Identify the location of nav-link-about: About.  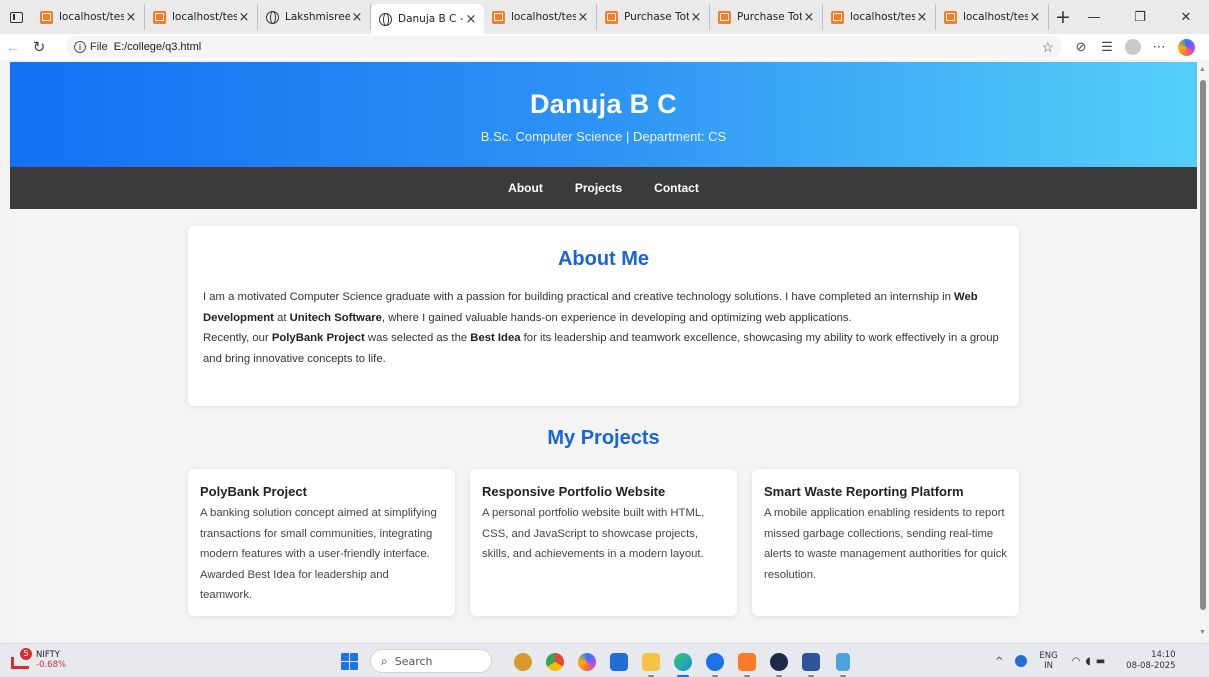
(525, 188).